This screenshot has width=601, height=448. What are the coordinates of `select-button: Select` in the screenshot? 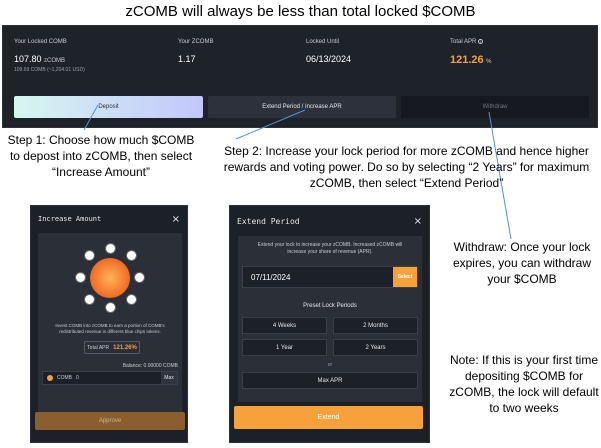 It's located at (405, 277).